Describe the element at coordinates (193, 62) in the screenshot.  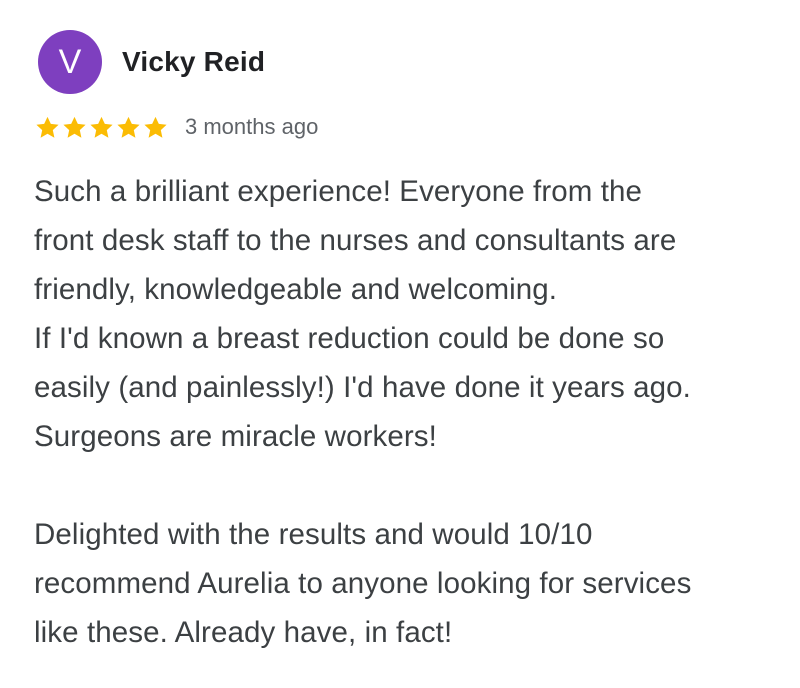
I see `author-name: Vicky Reid` at that location.